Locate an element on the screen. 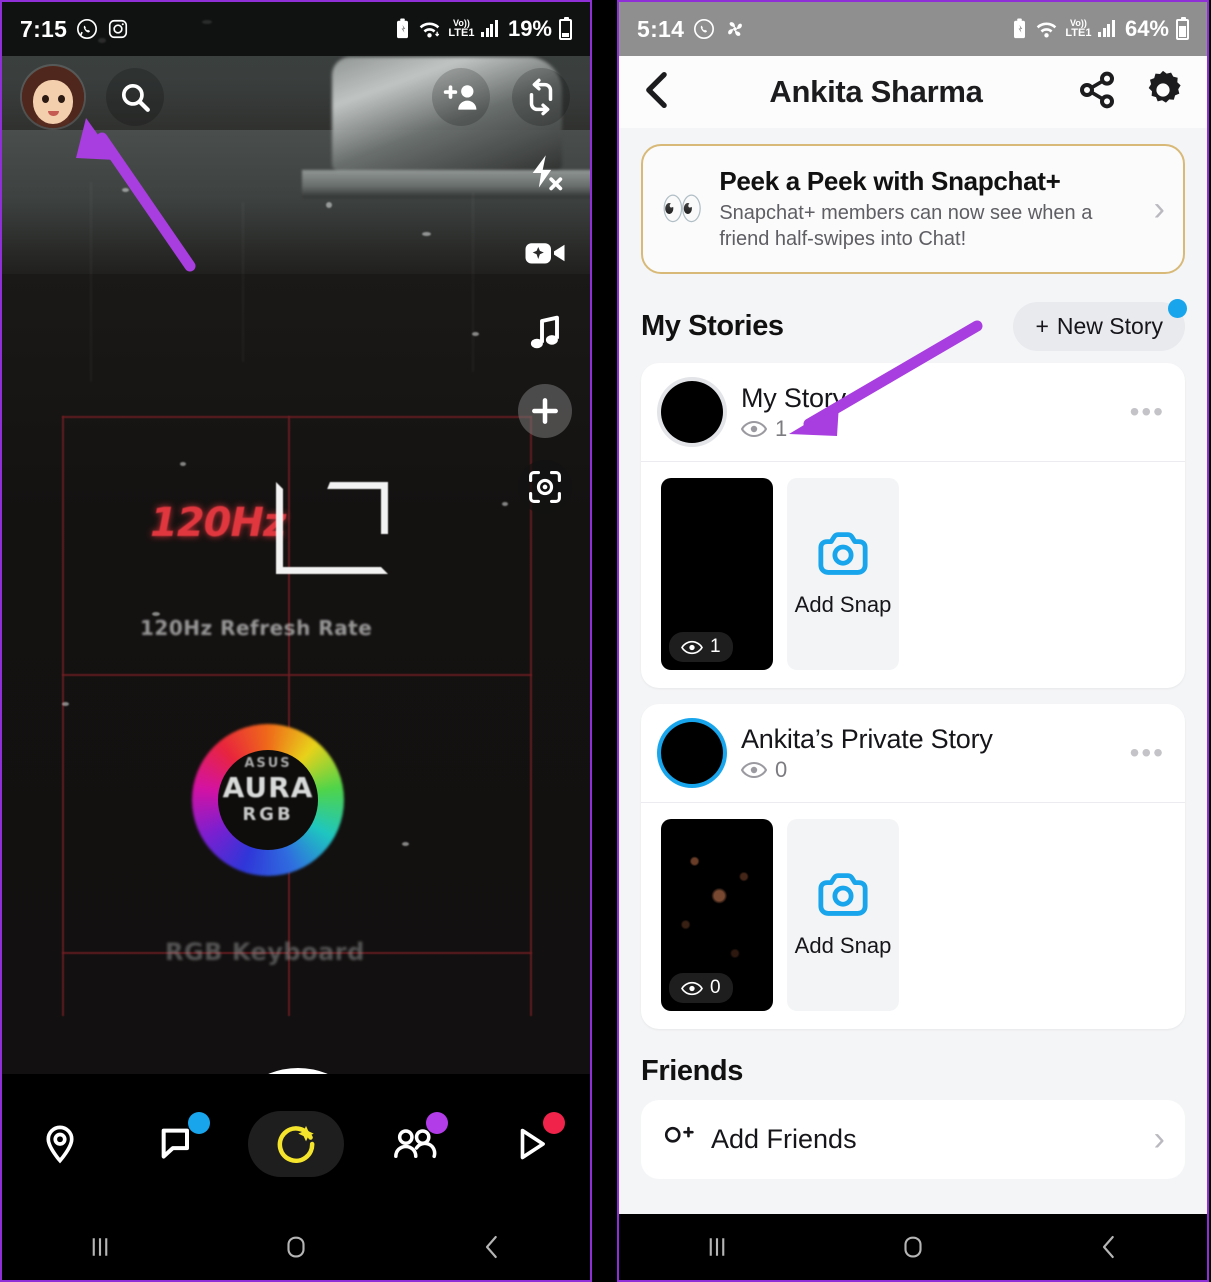 The image size is (1211, 1282). scan-button is located at coordinates (545, 487).